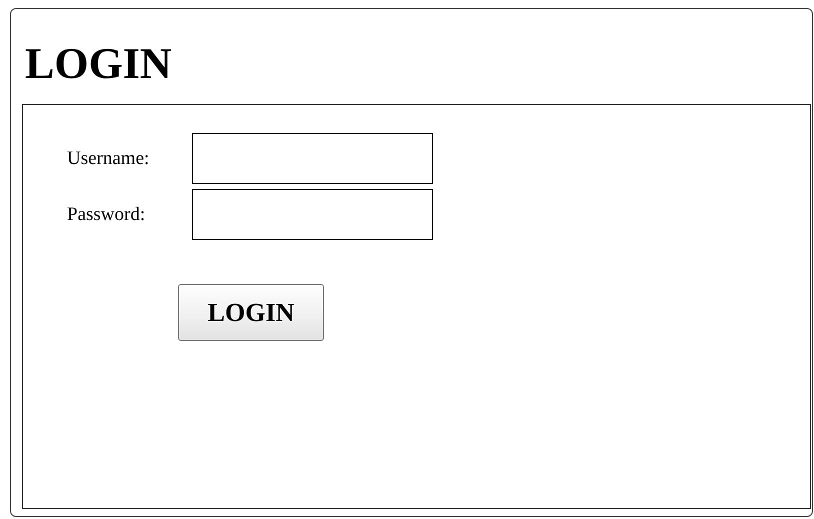 This screenshot has height=519, width=814. What do you see at coordinates (106, 215) in the screenshot?
I see `field-label: Password:` at bounding box center [106, 215].